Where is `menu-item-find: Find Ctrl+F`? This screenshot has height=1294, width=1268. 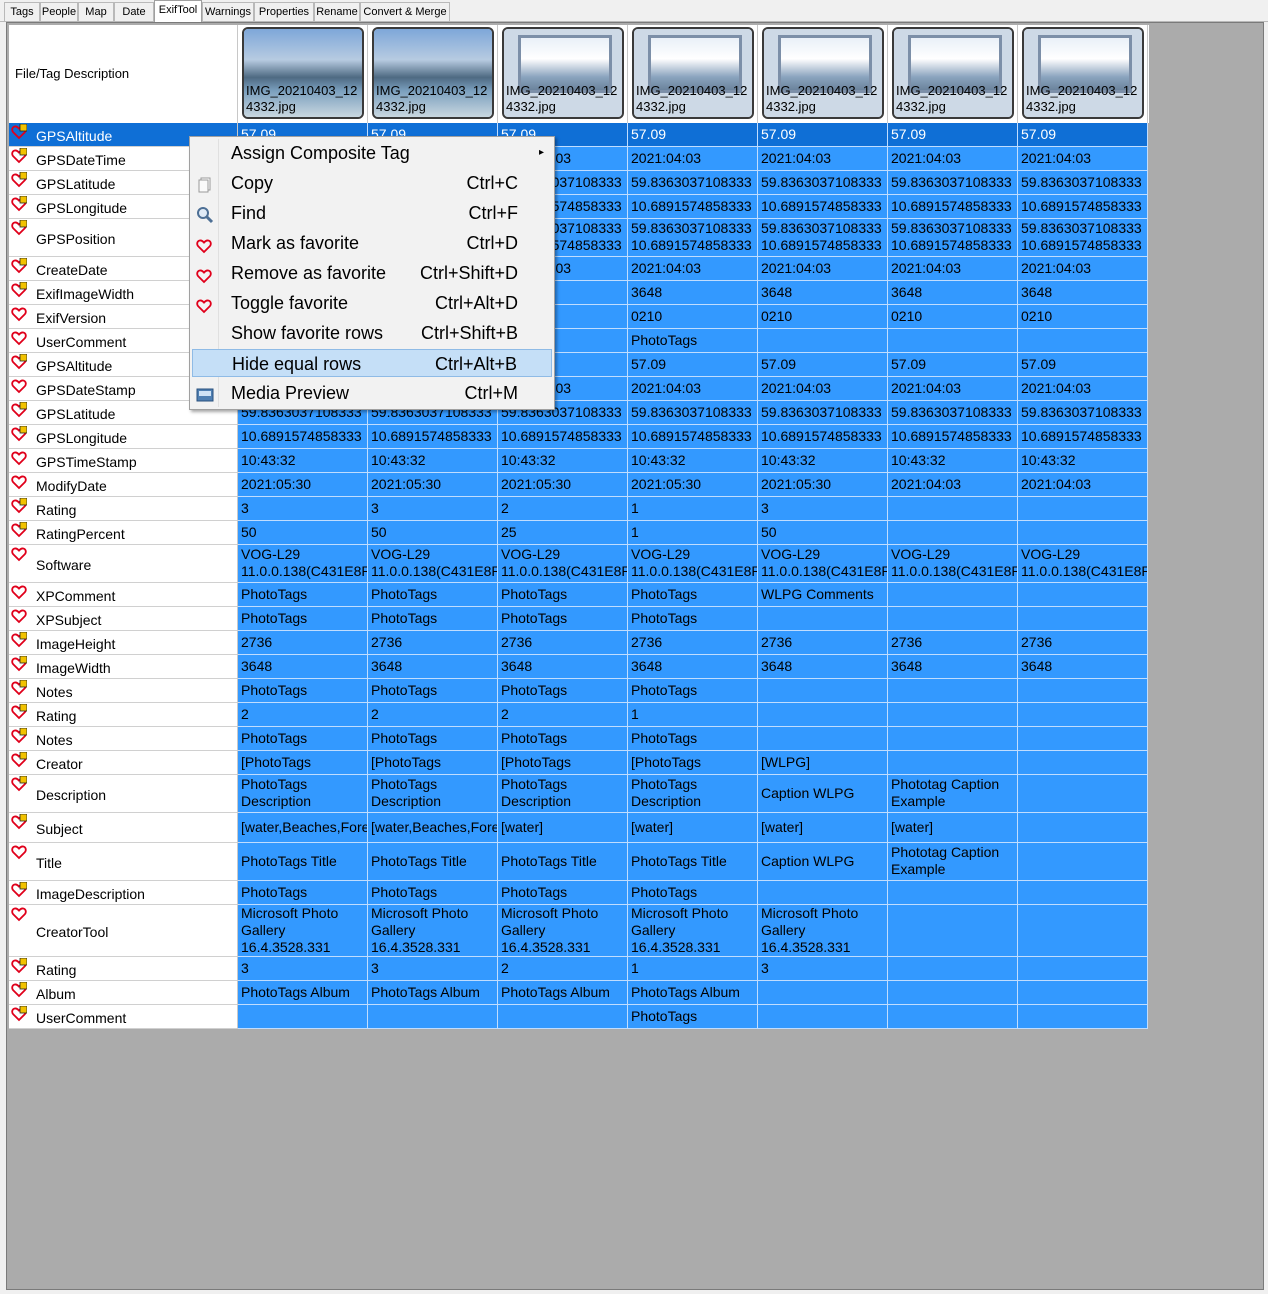 menu-item-find: Find Ctrl+F is located at coordinates (372, 213).